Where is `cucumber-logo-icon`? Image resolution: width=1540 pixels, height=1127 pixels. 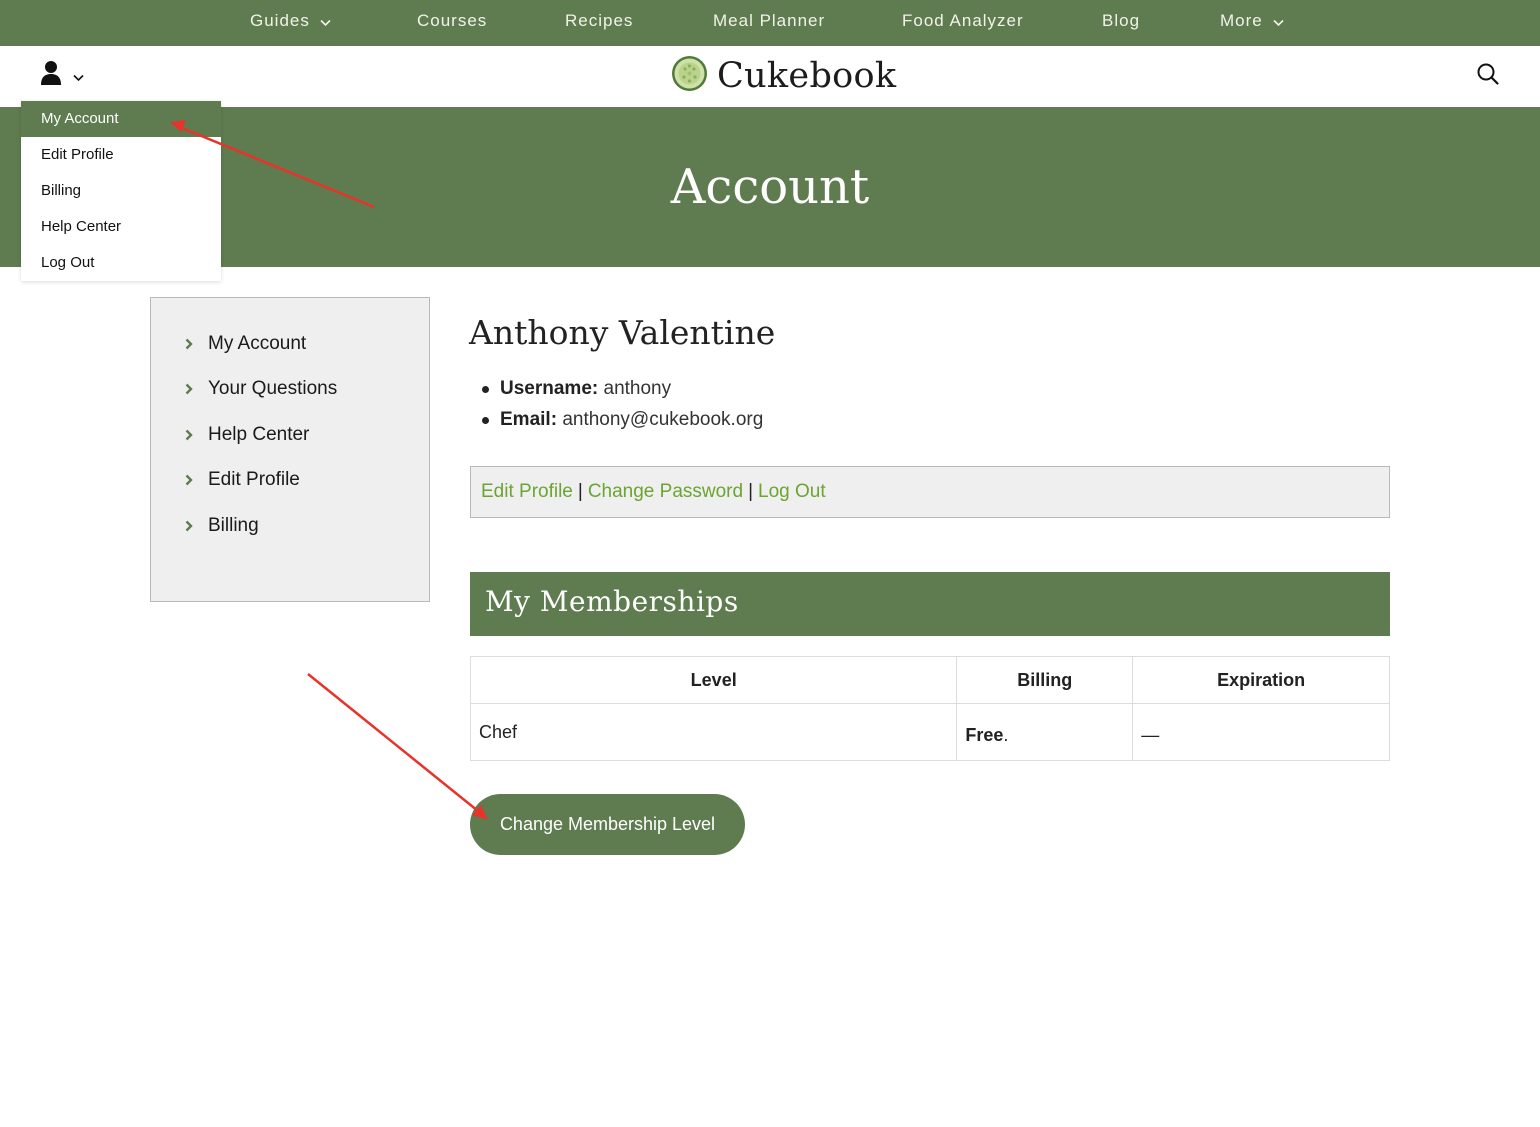
cucumber-logo-icon is located at coordinates (689, 76).